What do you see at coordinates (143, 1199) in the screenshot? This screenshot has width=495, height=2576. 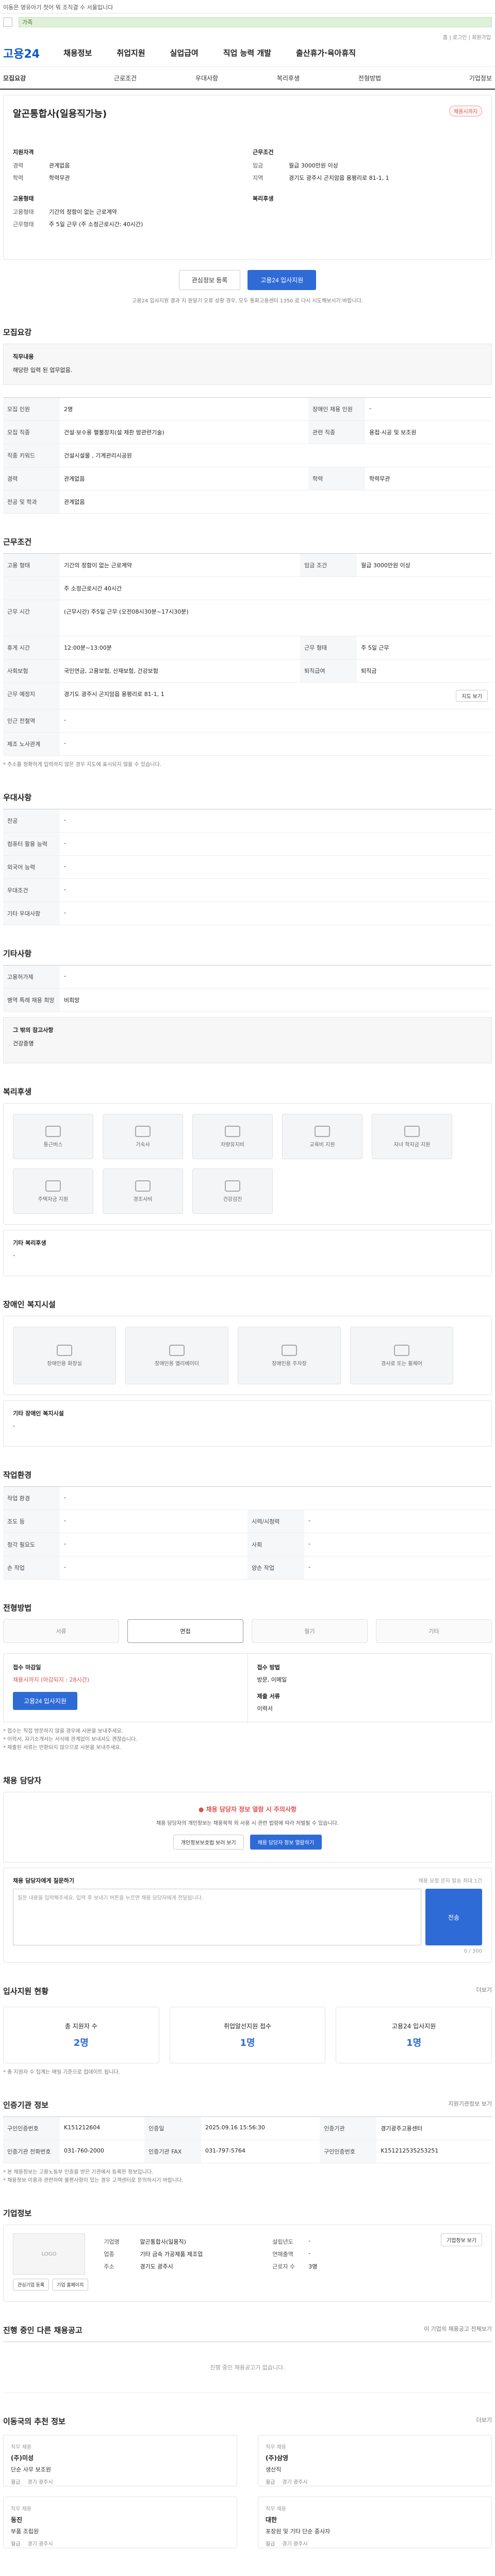 I see `welfare-label: 경조사비` at bounding box center [143, 1199].